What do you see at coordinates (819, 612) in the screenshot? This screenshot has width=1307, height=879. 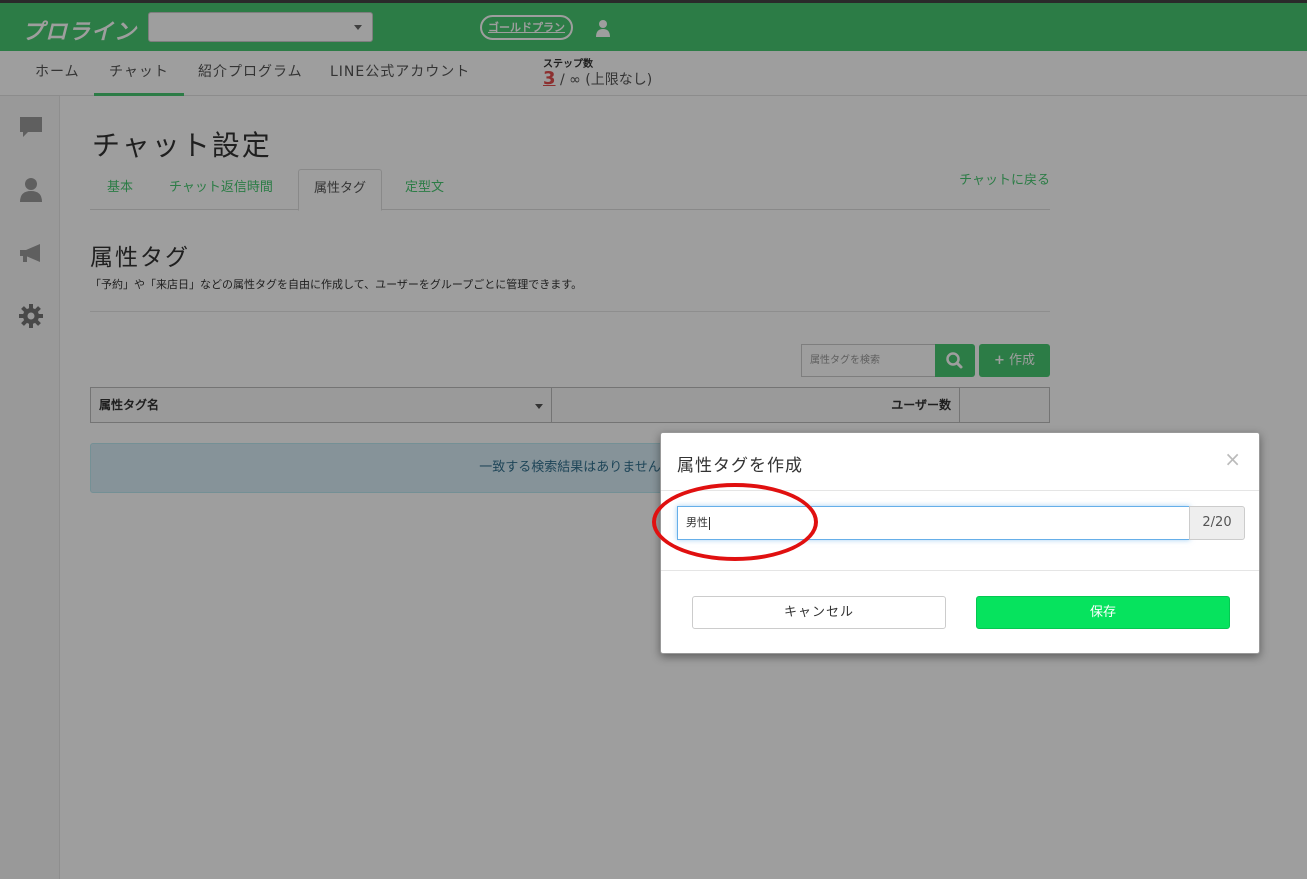 I see `cancel-button: キャンセル` at bounding box center [819, 612].